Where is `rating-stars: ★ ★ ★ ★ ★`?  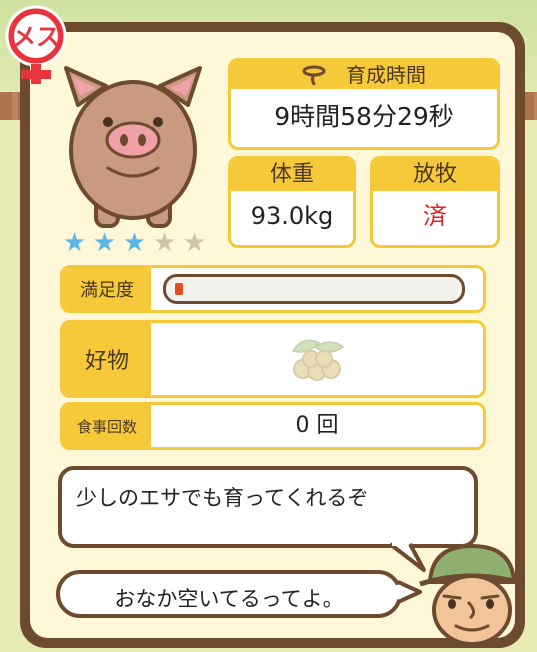
rating-stars: ★ ★ ★ ★ ★ is located at coordinates (134, 243).